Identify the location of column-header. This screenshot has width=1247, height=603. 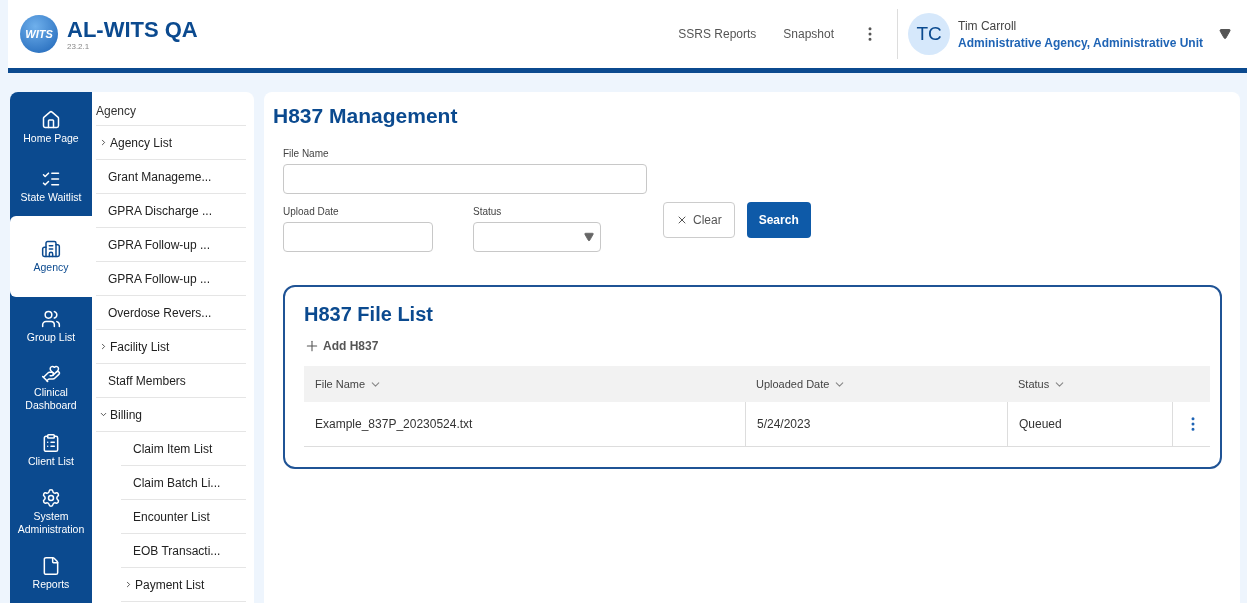
(1191, 384).